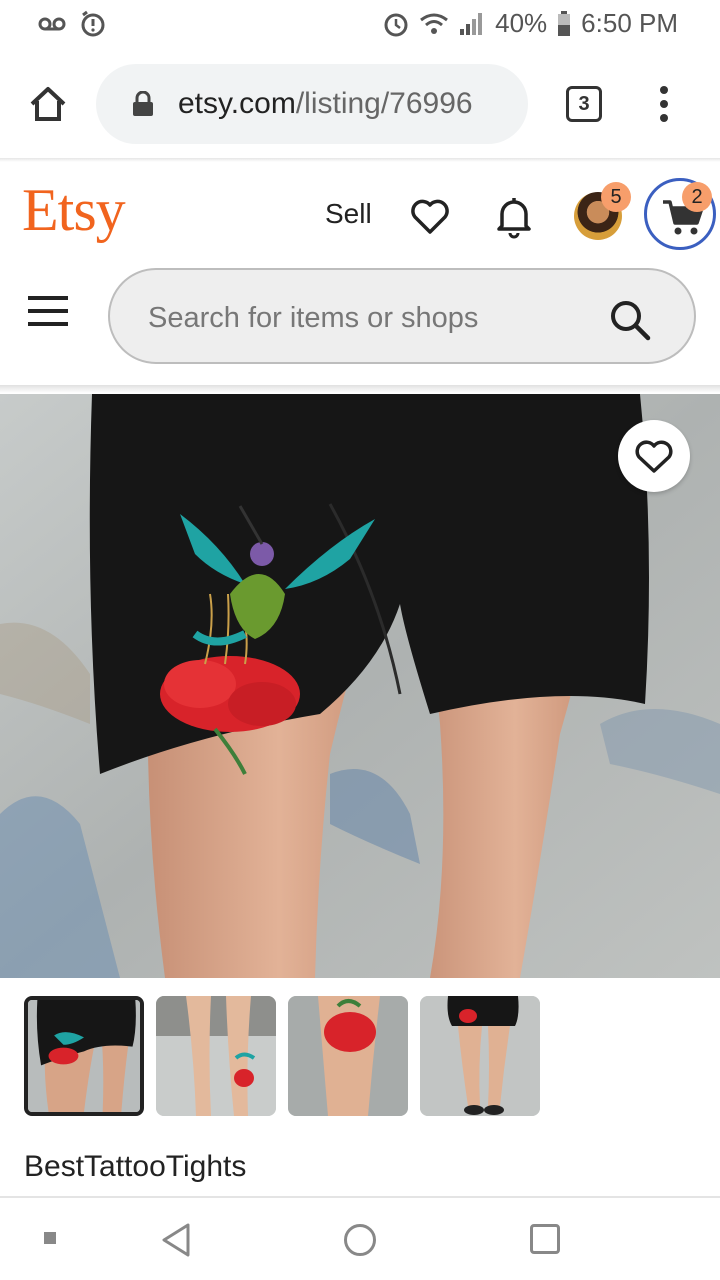  I want to click on recent-apps-icon, so click(545, 1239).